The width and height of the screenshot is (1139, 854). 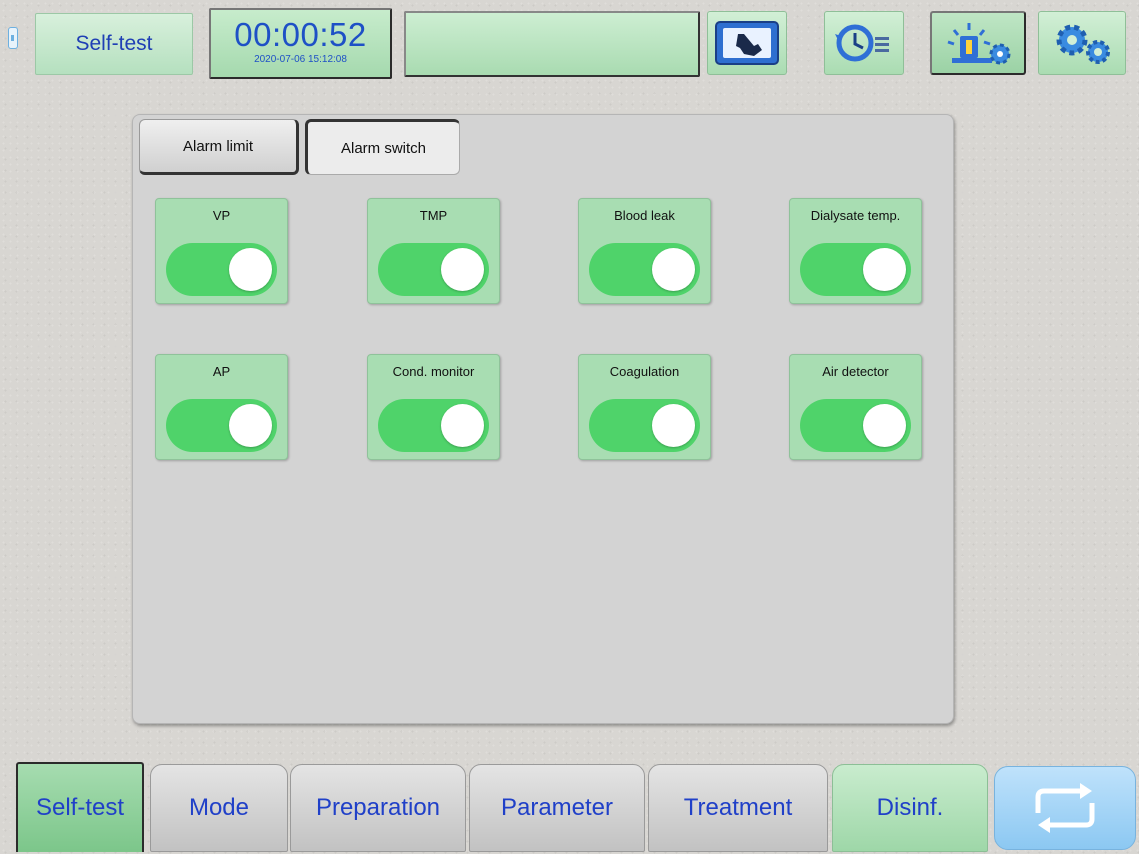 I want to click on cycle-button, so click(x=1065, y=808).